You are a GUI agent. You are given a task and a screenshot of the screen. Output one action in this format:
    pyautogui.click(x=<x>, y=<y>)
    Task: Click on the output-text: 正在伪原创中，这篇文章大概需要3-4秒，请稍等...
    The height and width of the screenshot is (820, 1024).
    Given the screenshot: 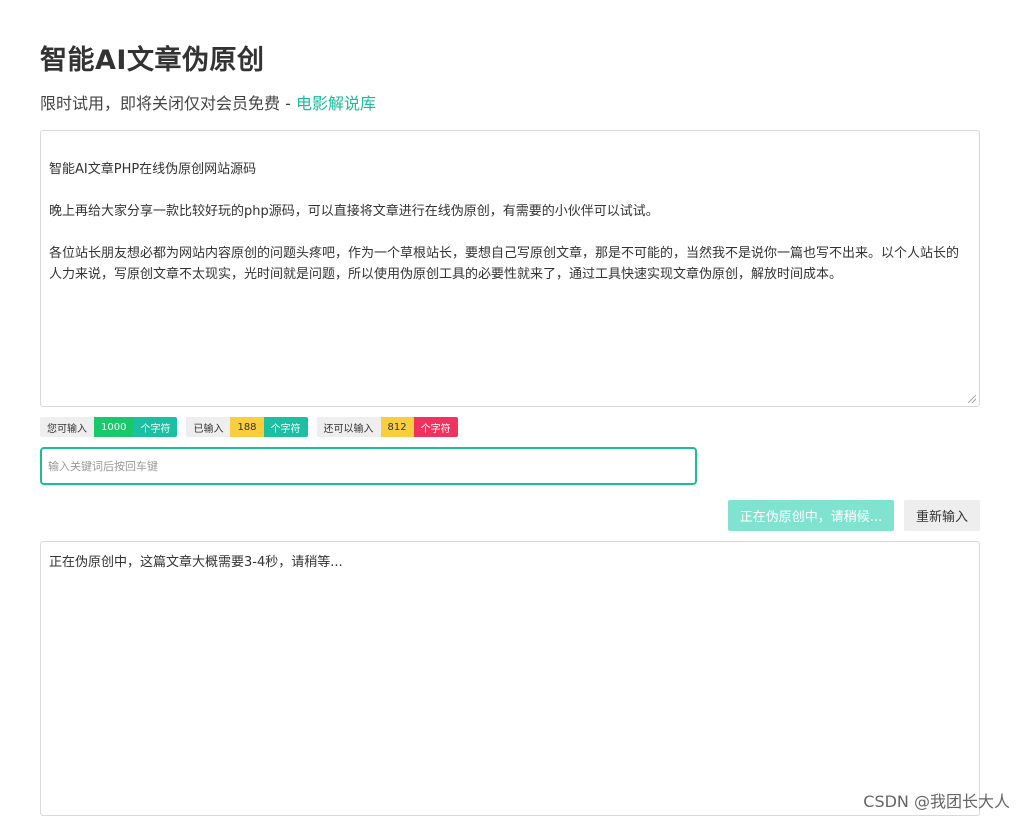 What is the action you would take?
    pyautogui.click(x=196, y=562)
    